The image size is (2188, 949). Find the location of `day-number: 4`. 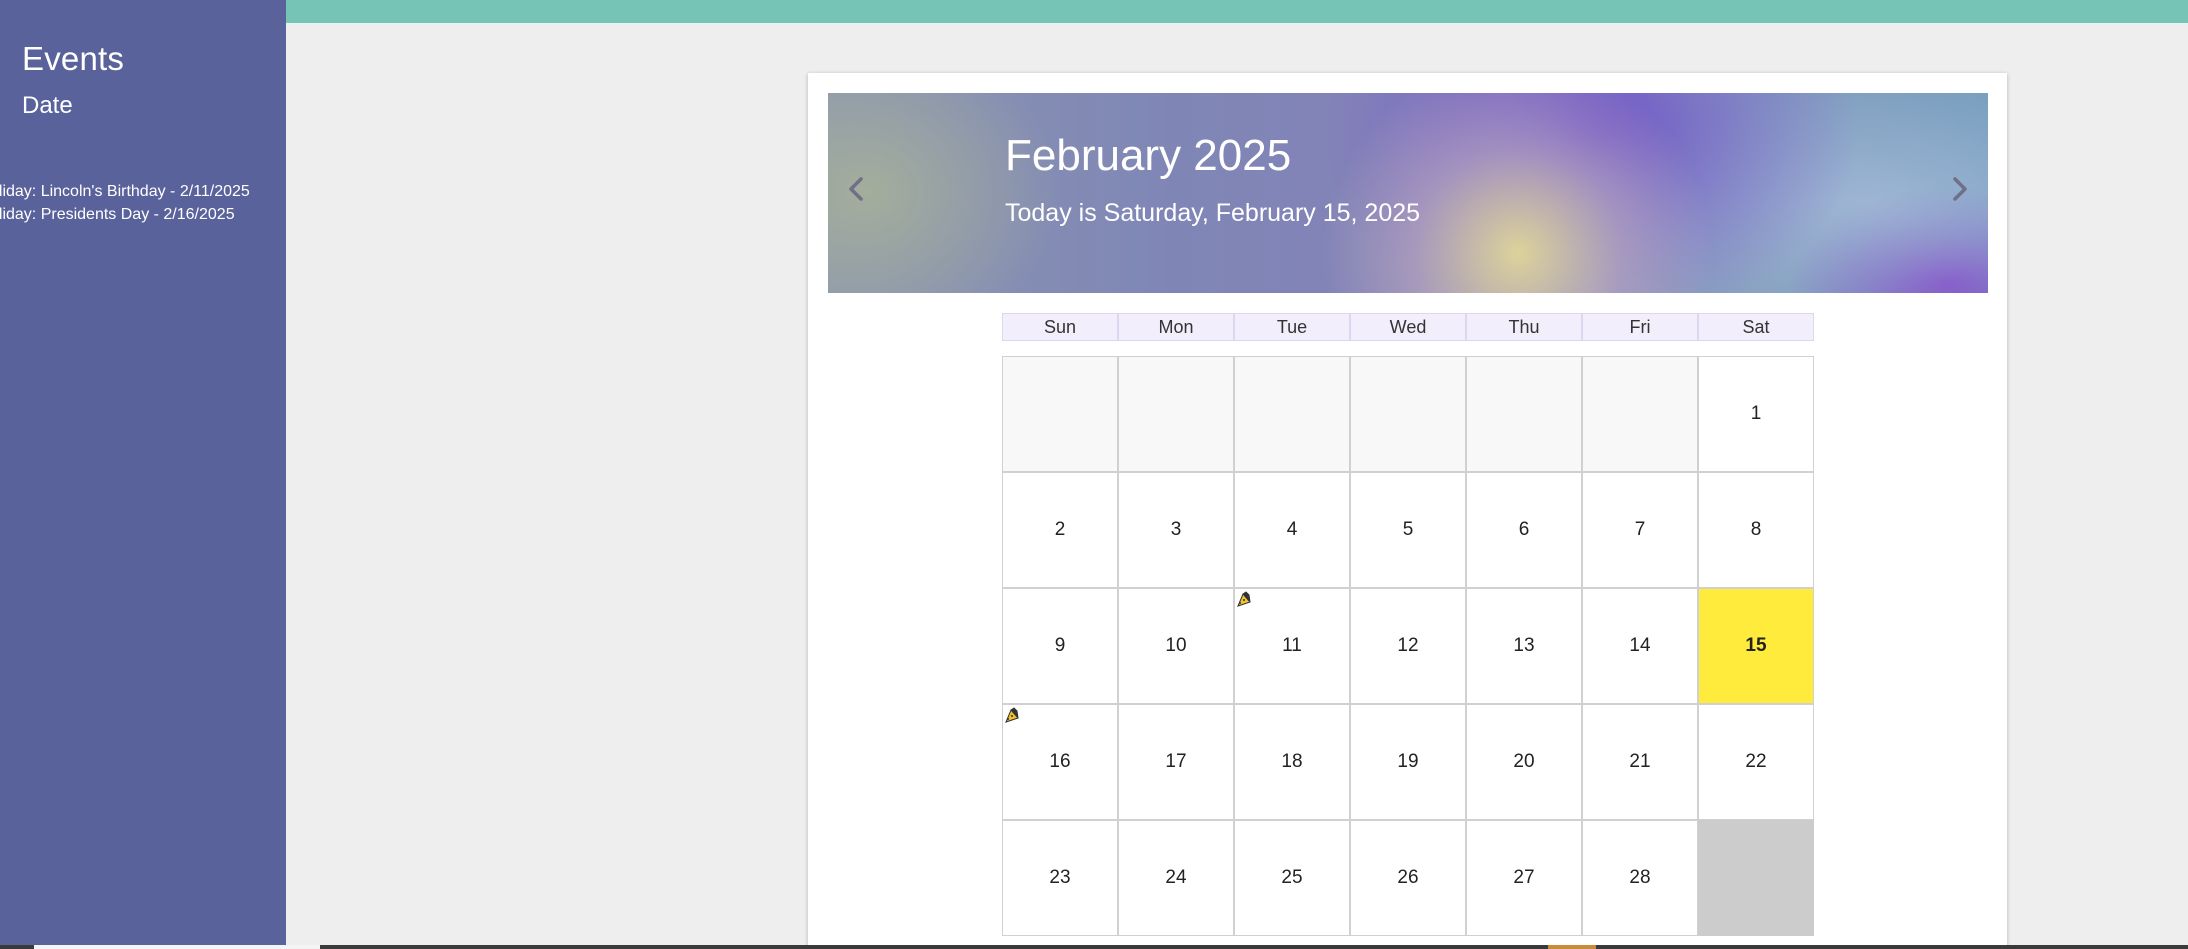

day-number: 4 is located at coordinates (1292, 529).